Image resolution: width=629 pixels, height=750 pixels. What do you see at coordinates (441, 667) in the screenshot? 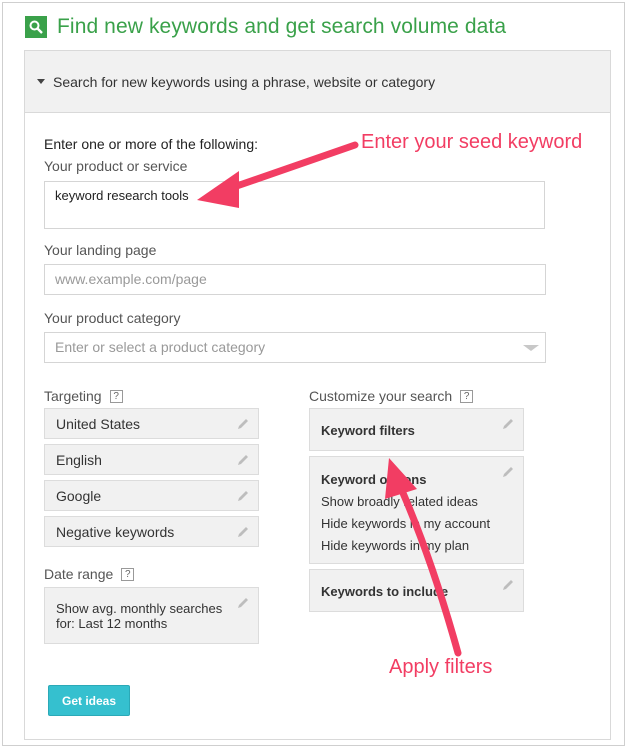
I see `annotation-apply-filters: Apply filters` at bounding box center [441, 667].